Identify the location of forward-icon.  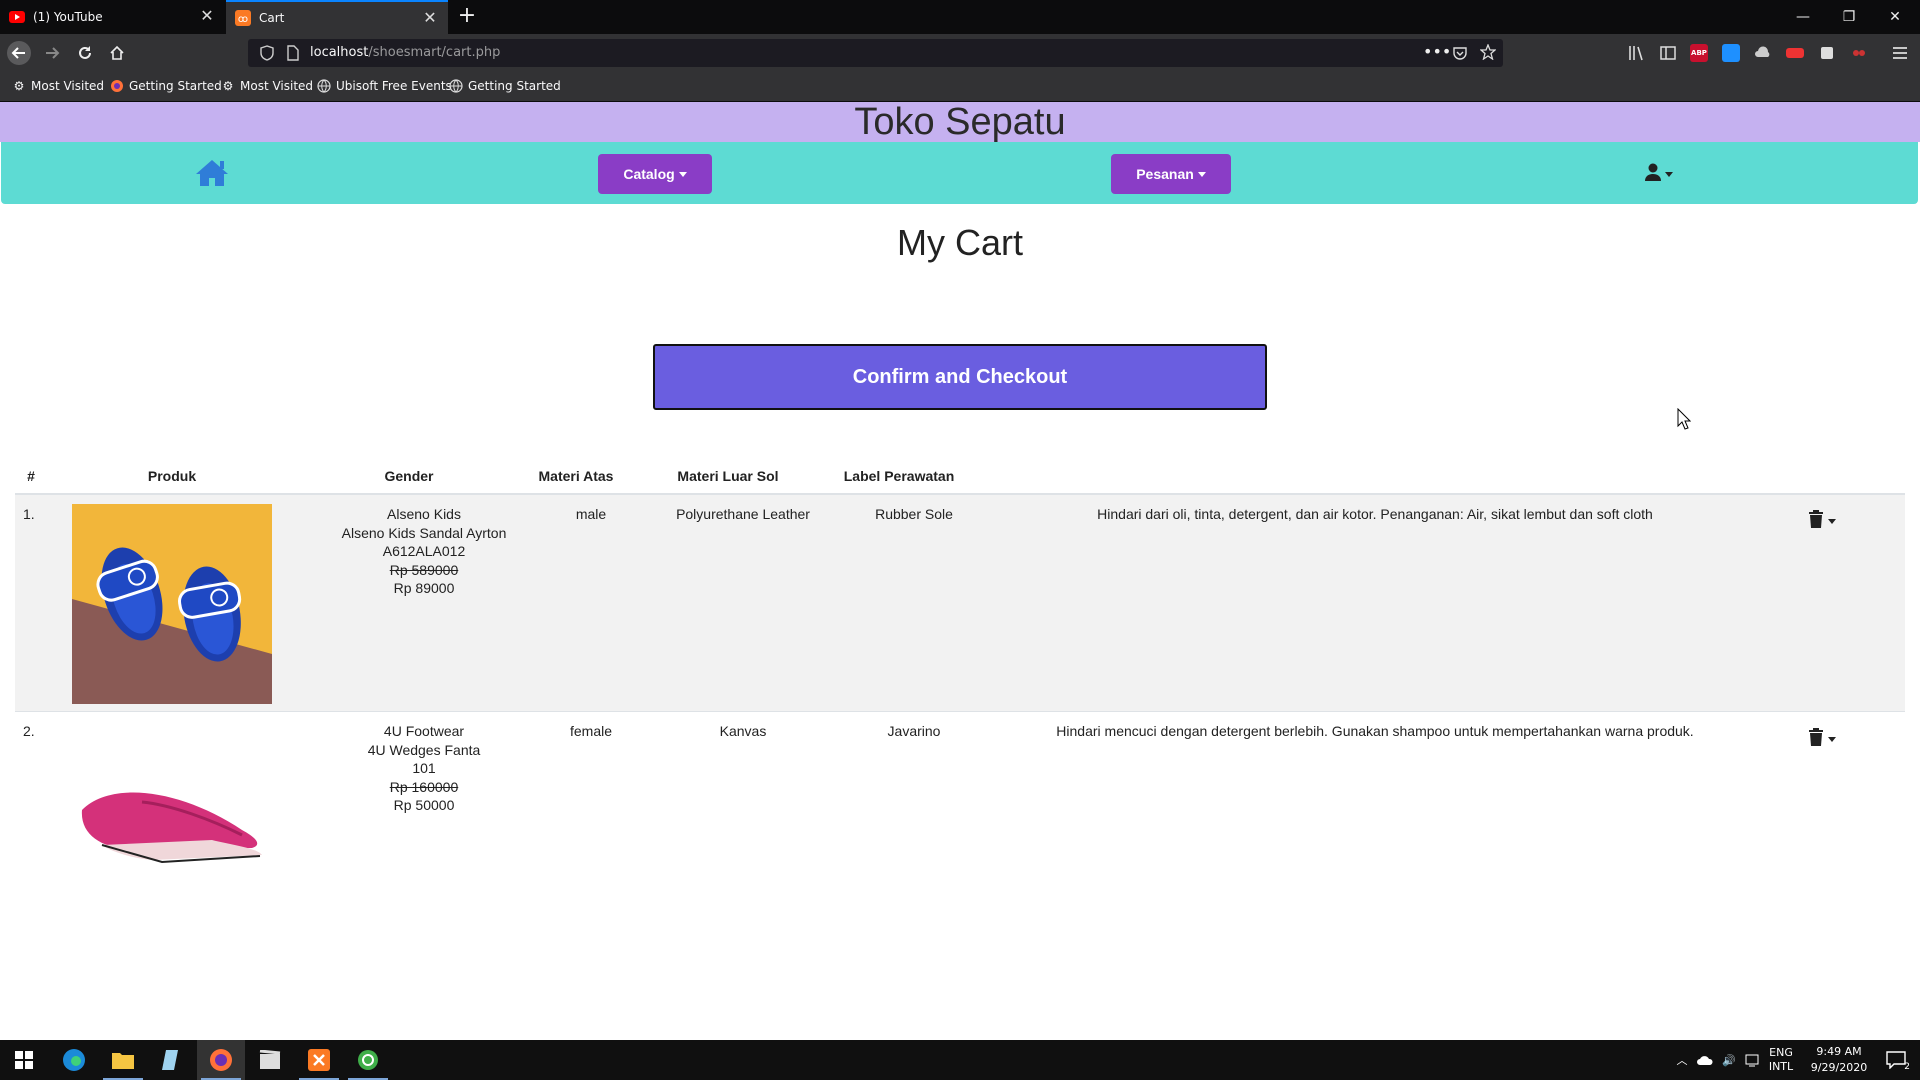
(52, 53).